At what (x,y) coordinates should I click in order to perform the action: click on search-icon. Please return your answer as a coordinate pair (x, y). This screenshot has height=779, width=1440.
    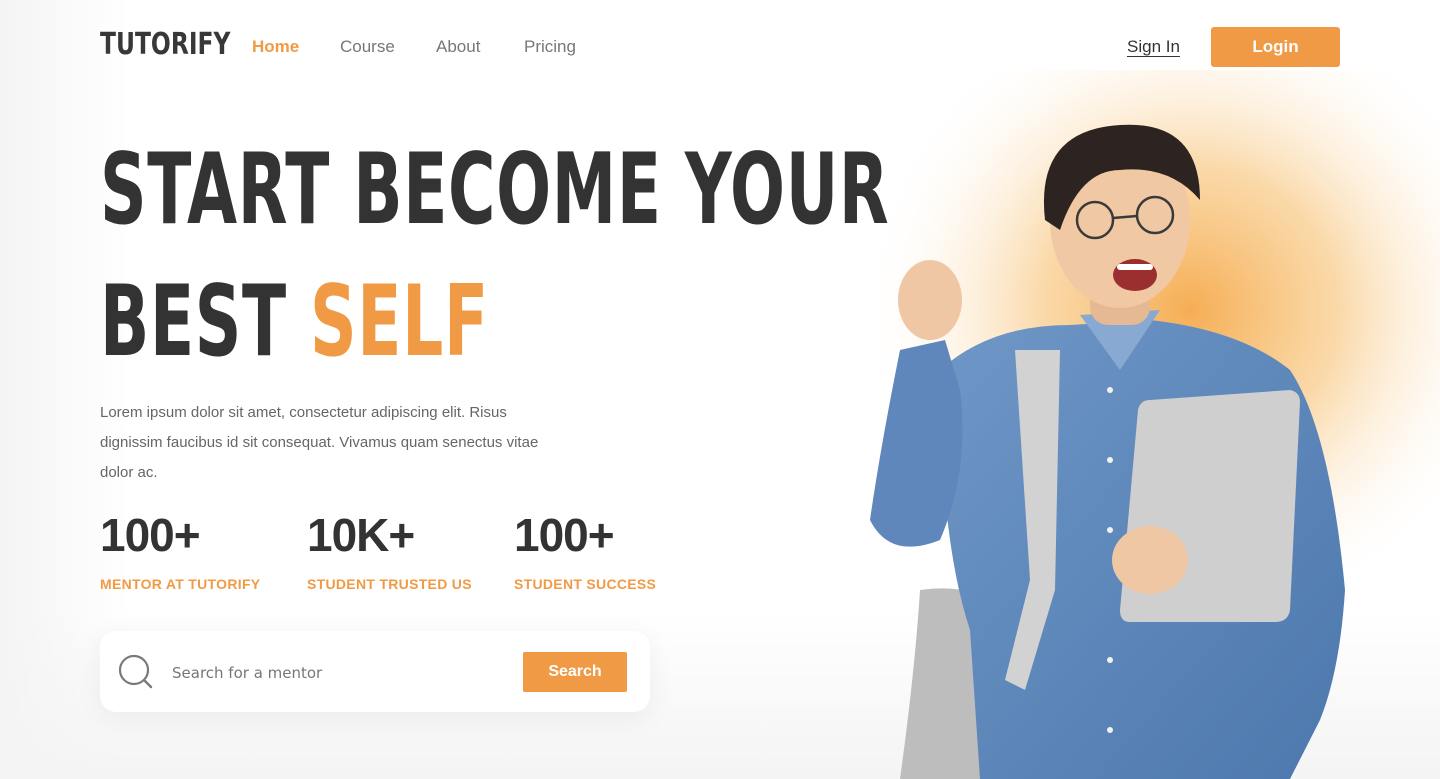
    Looking at the image, I should click on (136, 672).